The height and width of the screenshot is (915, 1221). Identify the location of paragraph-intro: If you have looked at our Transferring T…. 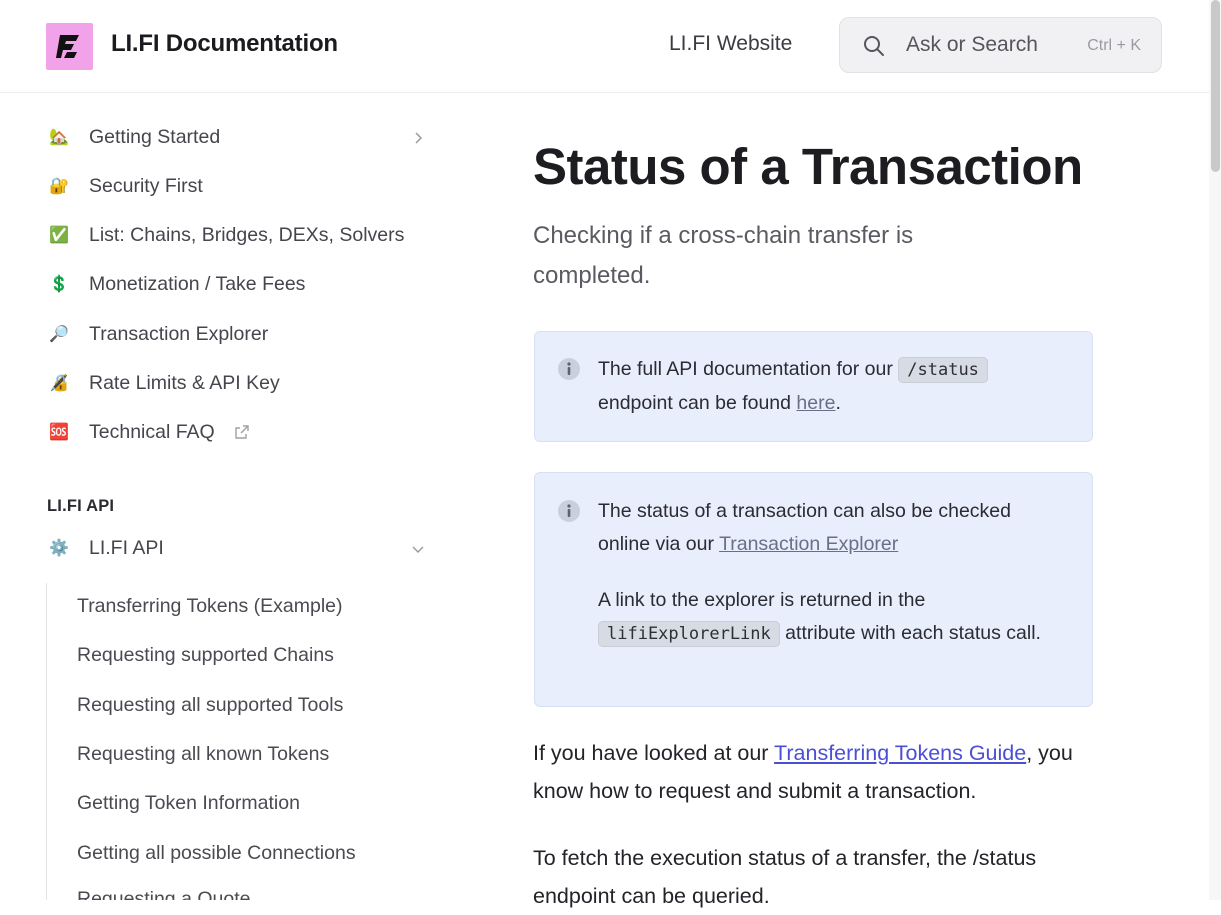
(818, 772).